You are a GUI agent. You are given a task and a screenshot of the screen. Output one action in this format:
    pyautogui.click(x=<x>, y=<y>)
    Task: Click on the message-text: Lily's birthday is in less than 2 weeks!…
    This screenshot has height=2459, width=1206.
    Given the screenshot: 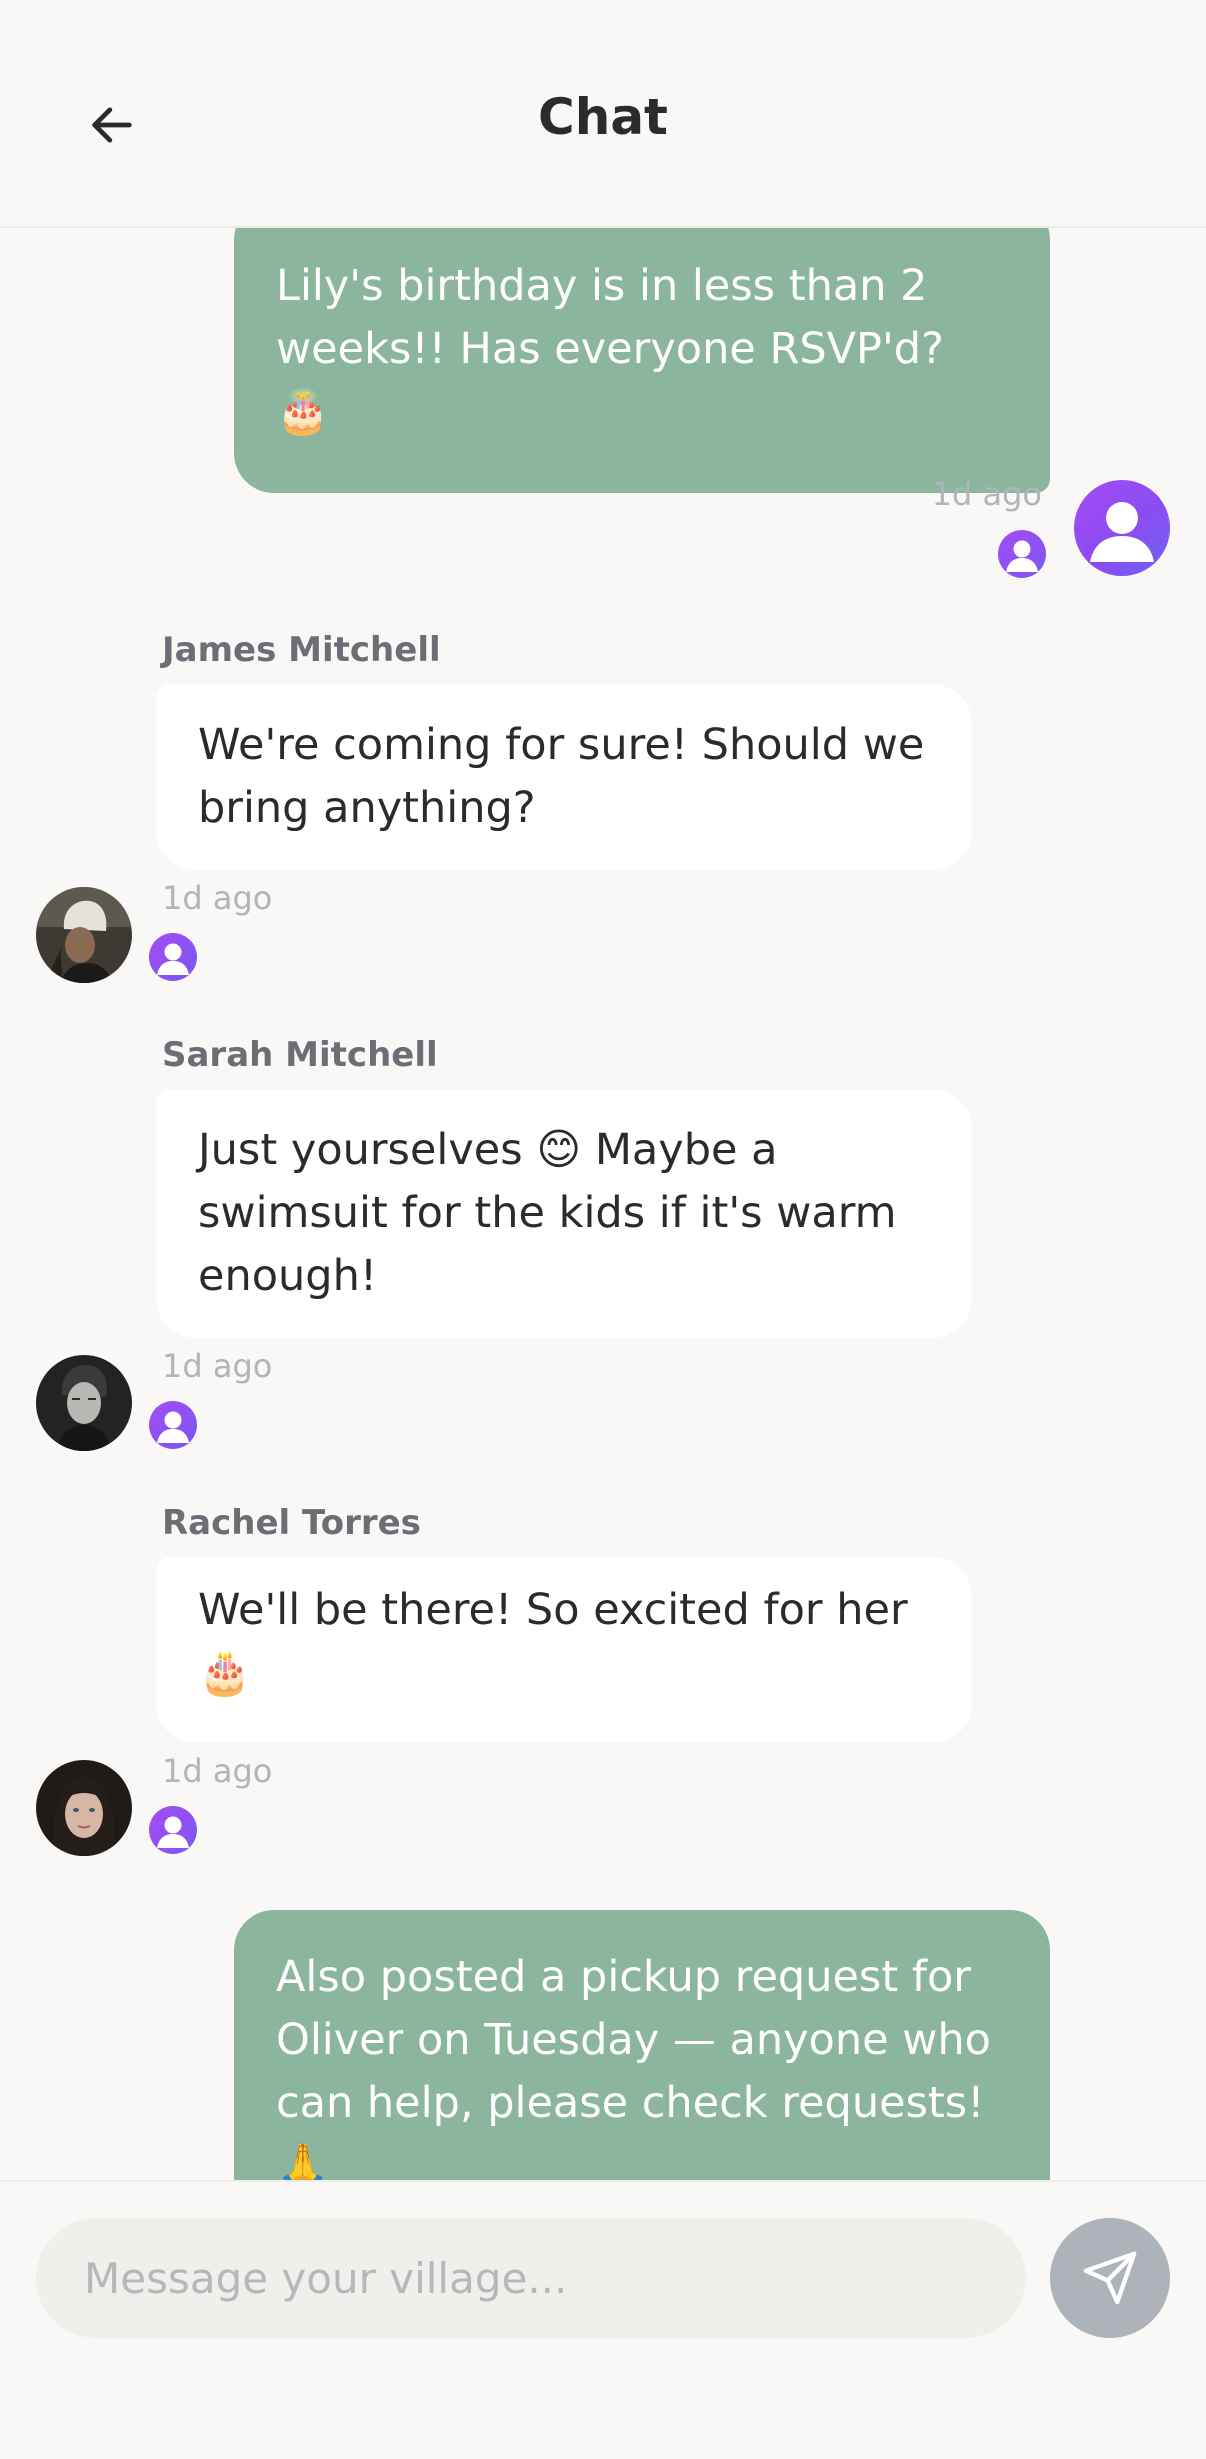 What is the action you would take?
    pyautogui.click(x=610, y=349)
    